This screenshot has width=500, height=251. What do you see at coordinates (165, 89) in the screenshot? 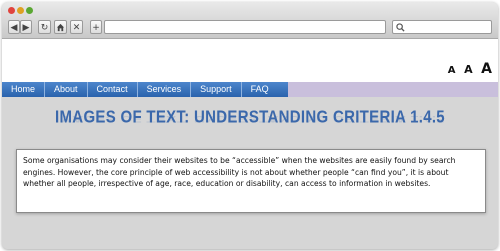
I see `nav-services: Services` at bounding box center [165, 89].